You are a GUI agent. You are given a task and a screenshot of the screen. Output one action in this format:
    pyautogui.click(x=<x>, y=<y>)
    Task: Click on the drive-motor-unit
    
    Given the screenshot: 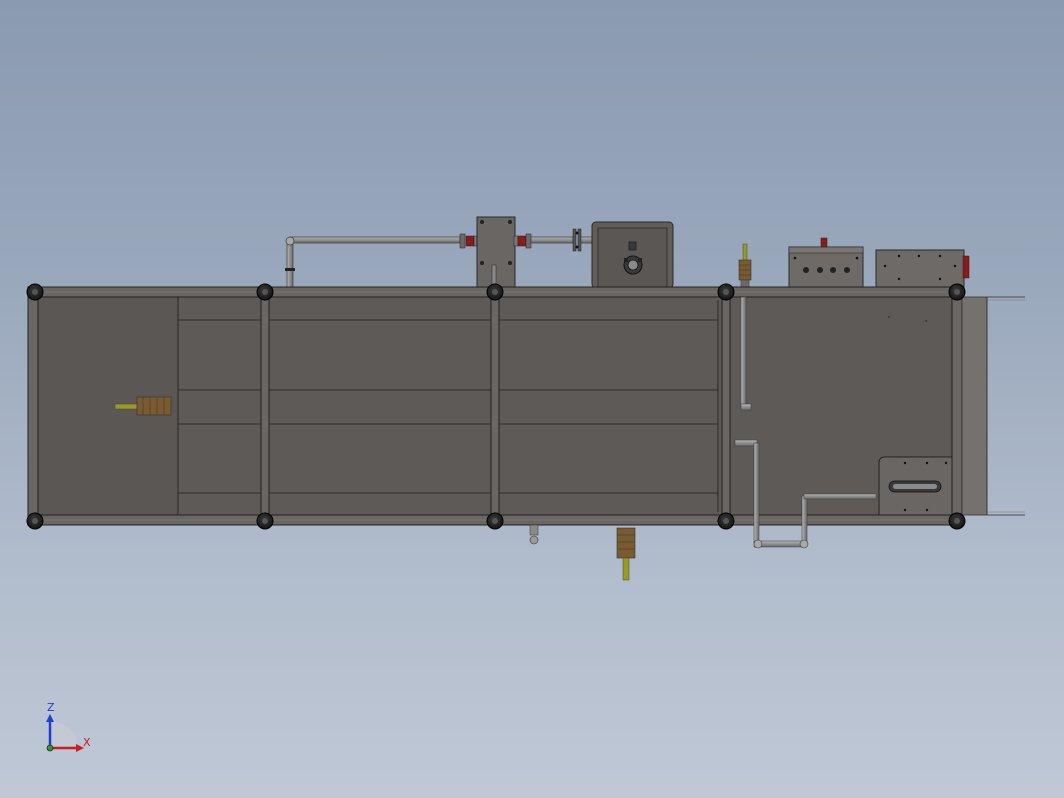 What is the action you would take?
    pyautogui.click(x=915, y=486)
    